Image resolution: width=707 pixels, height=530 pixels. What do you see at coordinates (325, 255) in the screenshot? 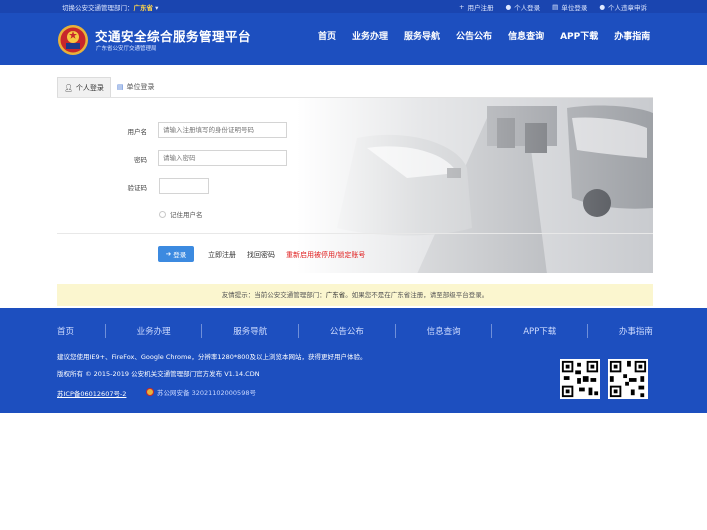
I see `reactivate-account-link: 重新启用被停用/锁定账号` at bounding box center [325, 255].